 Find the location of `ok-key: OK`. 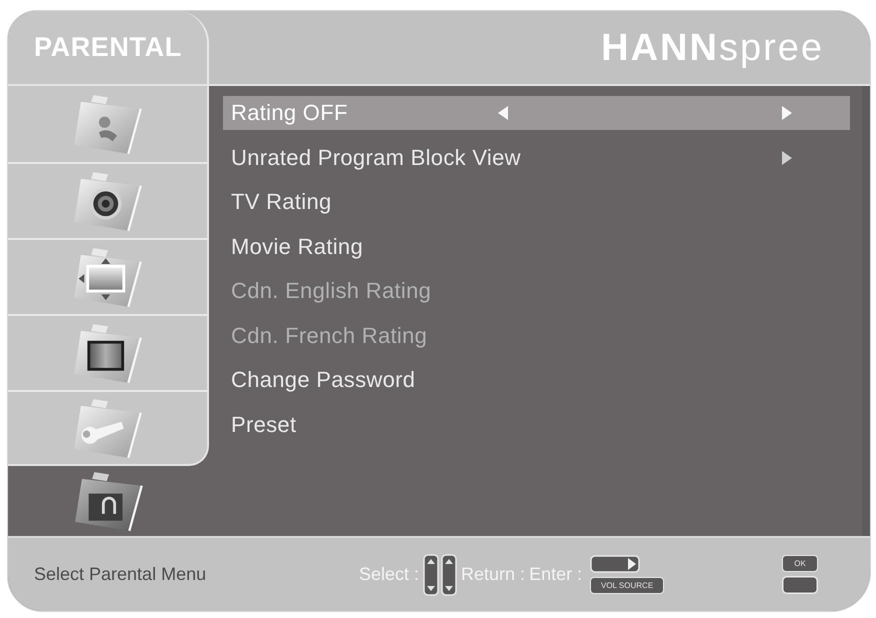

ok-key: OK is located at coordinates (800, 563).